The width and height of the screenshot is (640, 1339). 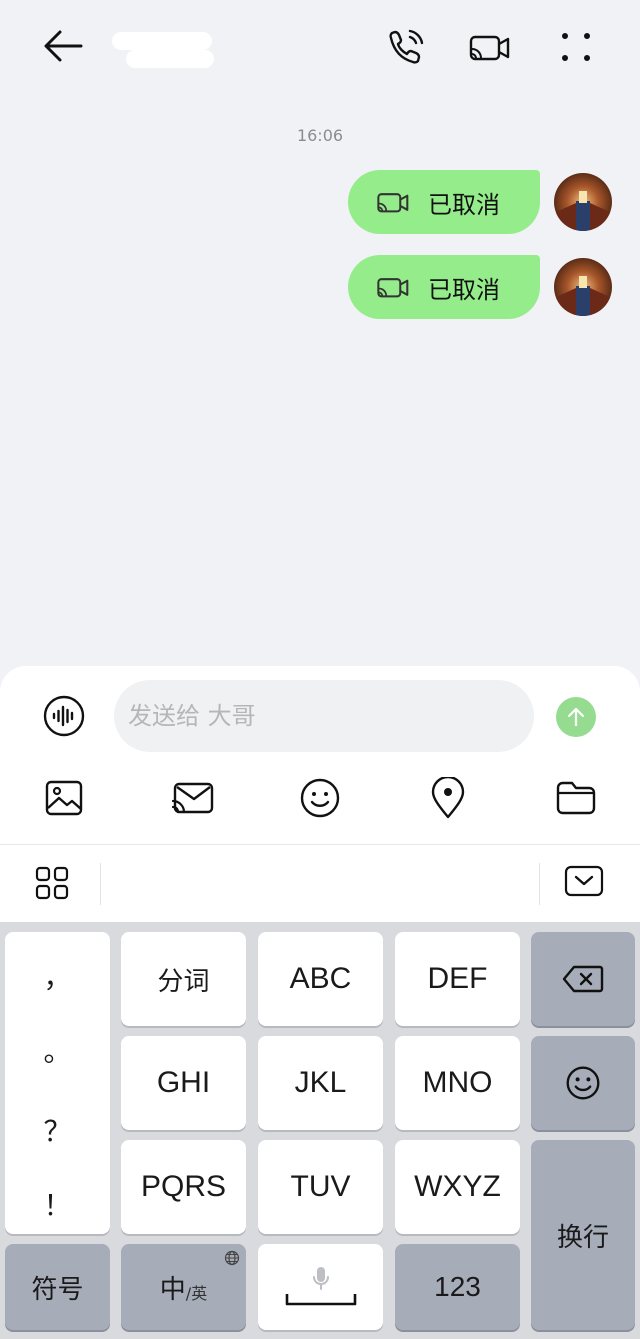 I want to click on punct-period-key: 。, so click(x=57, y=1050).